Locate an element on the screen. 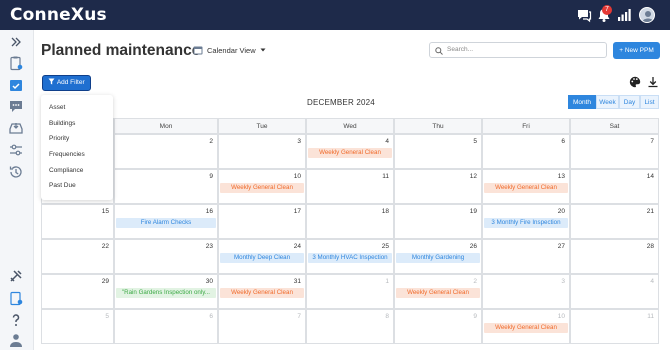 Image resolution: width=670 pixels, height=350 pixels. day-cell: 1 is located at coordinates (350, 291).